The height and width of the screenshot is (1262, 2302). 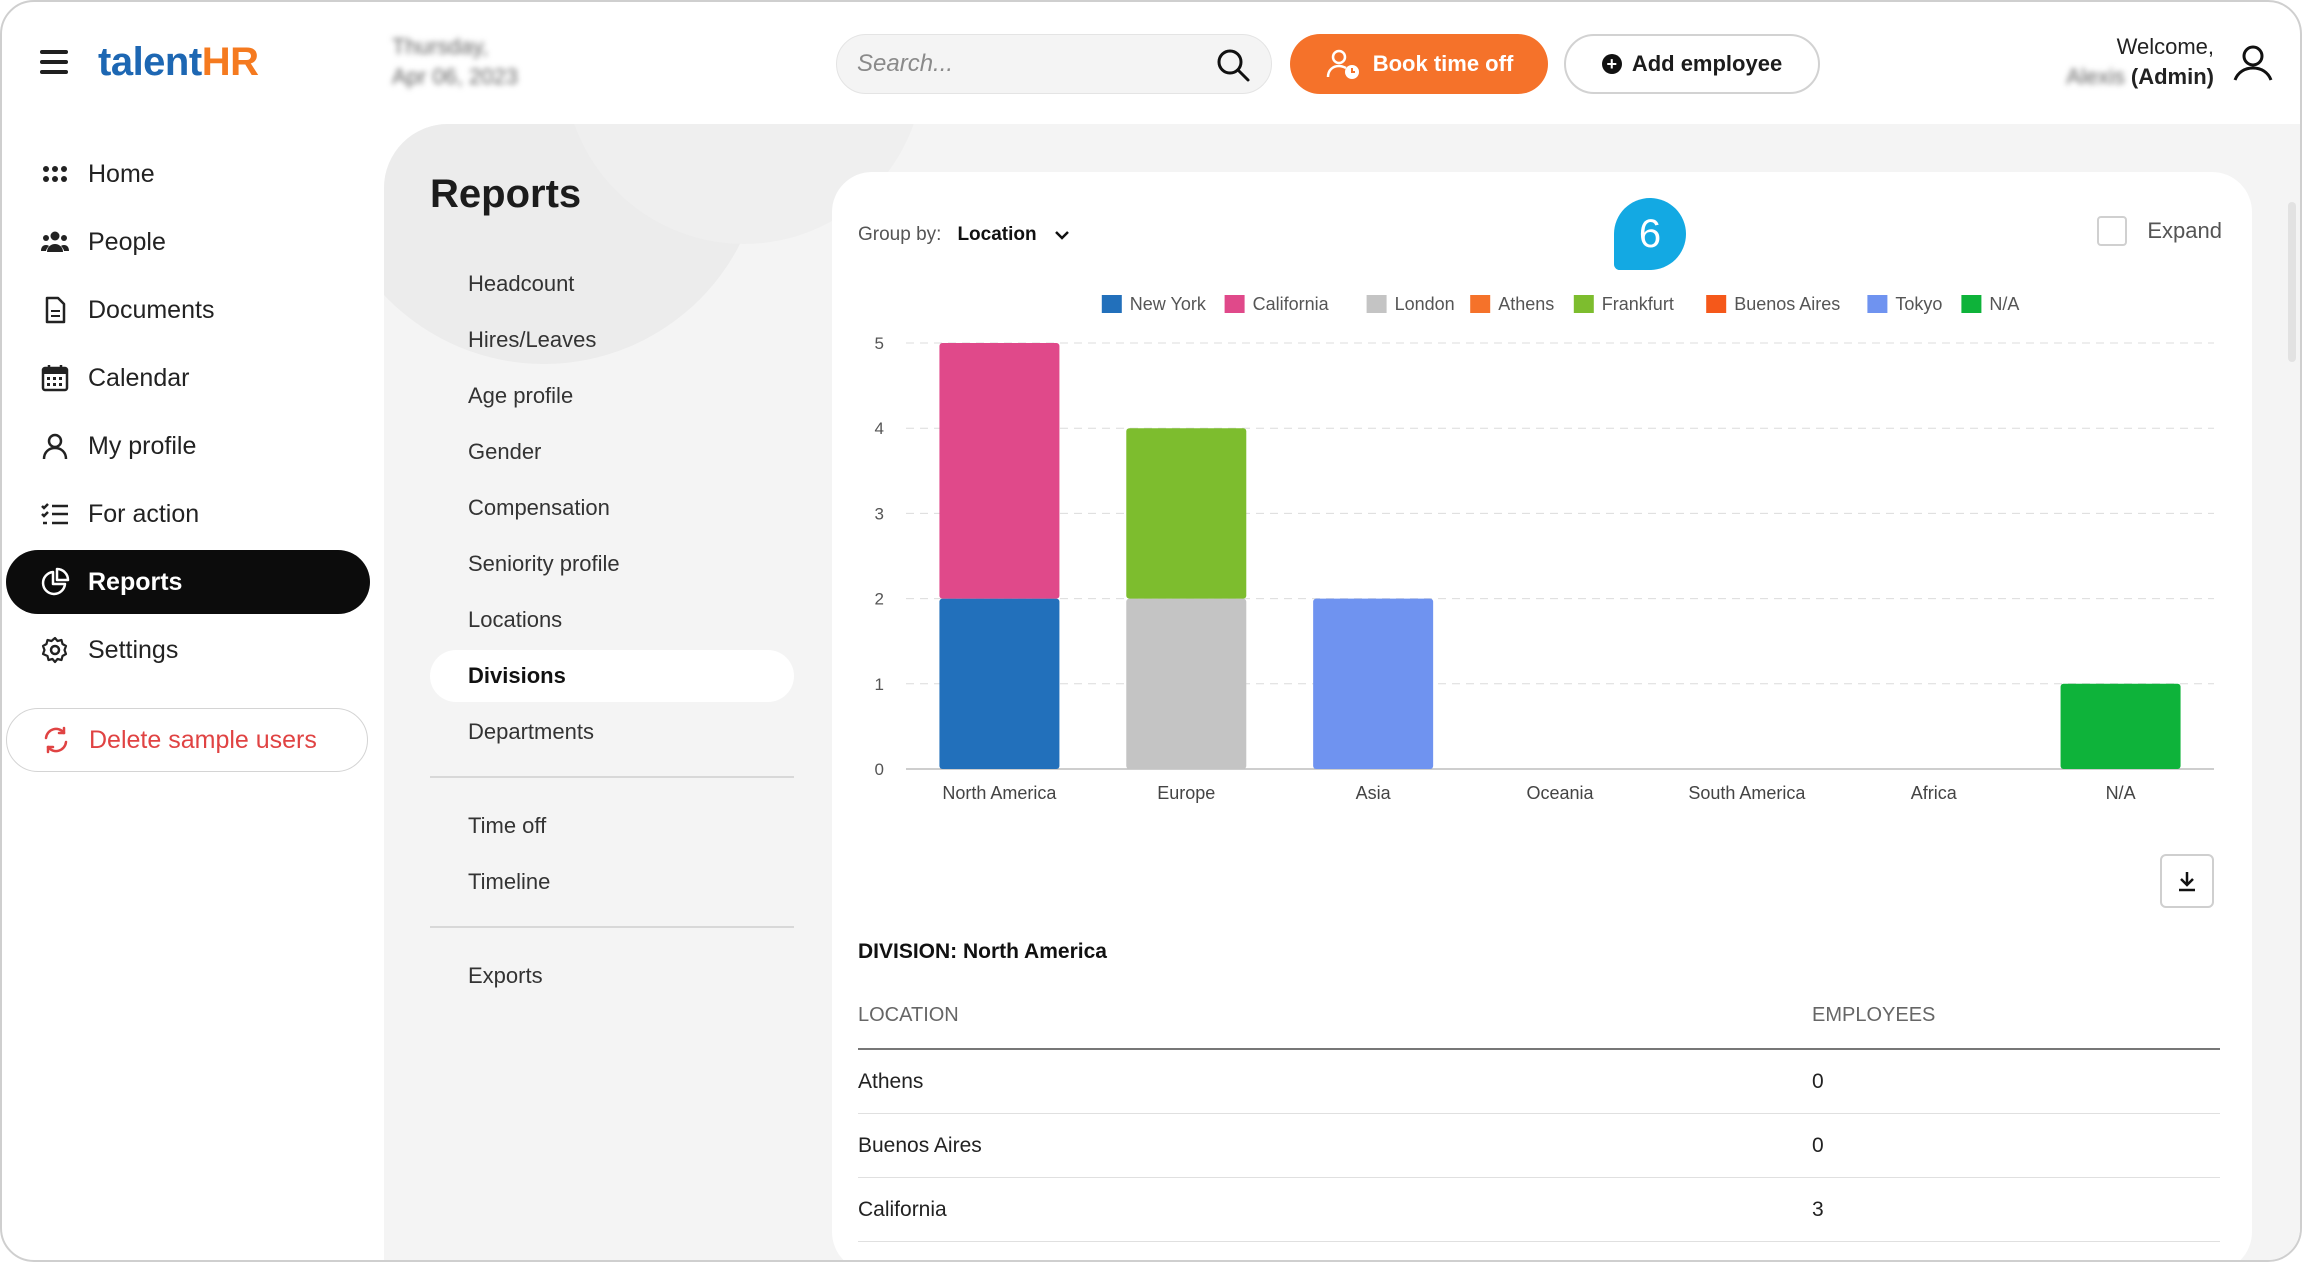 I want to click on sidebar-item-home: Home, so click(x=188, y=174).